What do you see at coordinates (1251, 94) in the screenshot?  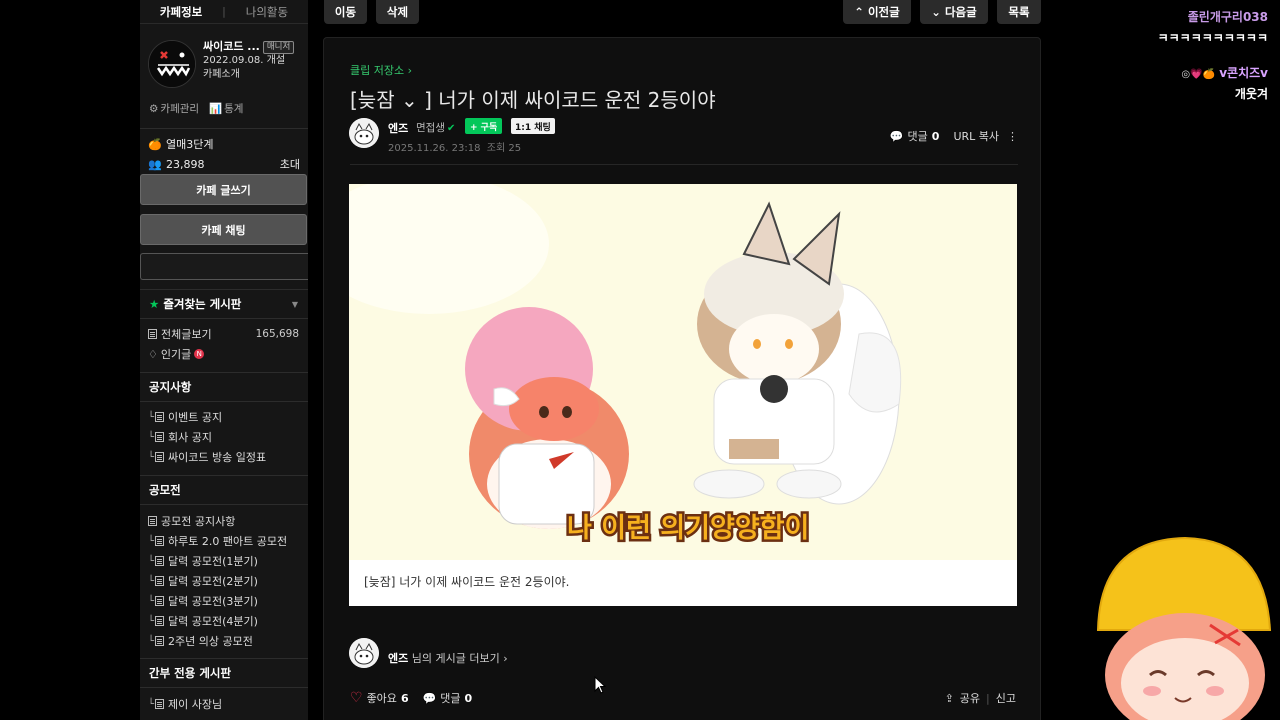 I see `chat-text: 개웃겨` at bounding box center [1251, 94].